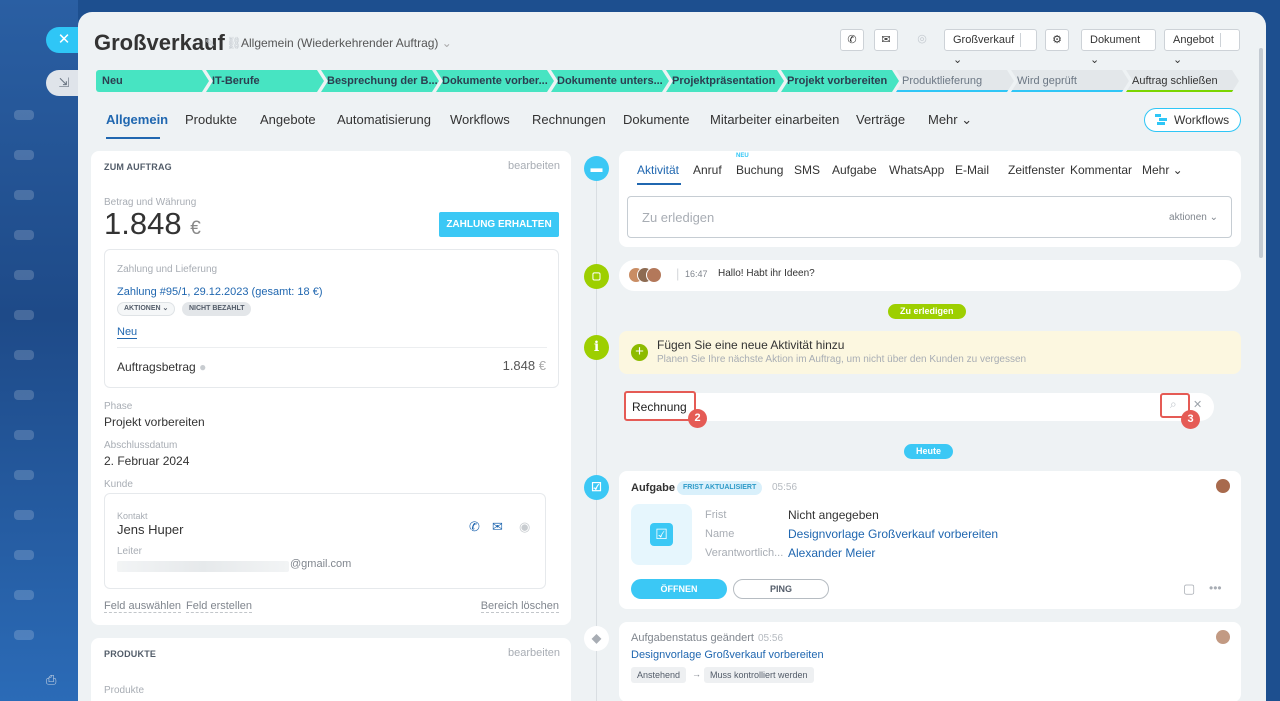  Describe the element at coordinates (656, 119) in the screenshot. I see `tab-dokumente: Dokumente` at that location.